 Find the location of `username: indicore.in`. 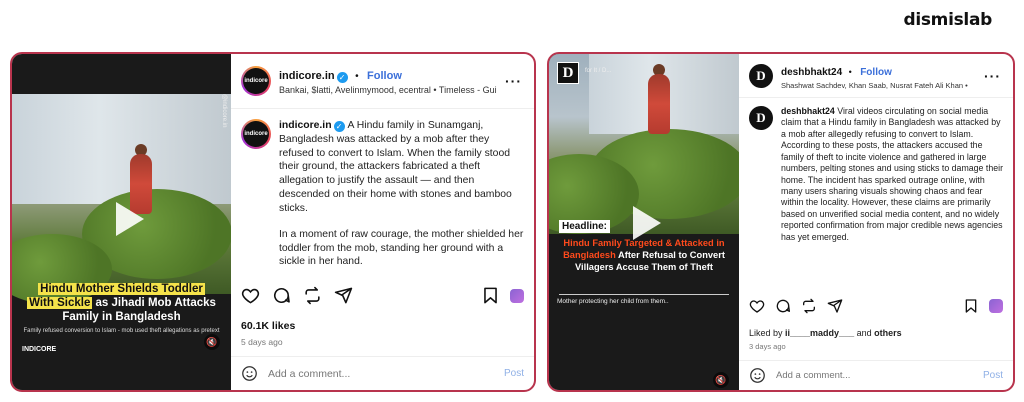

username: indicore.in is located at coordinates (307, 76).